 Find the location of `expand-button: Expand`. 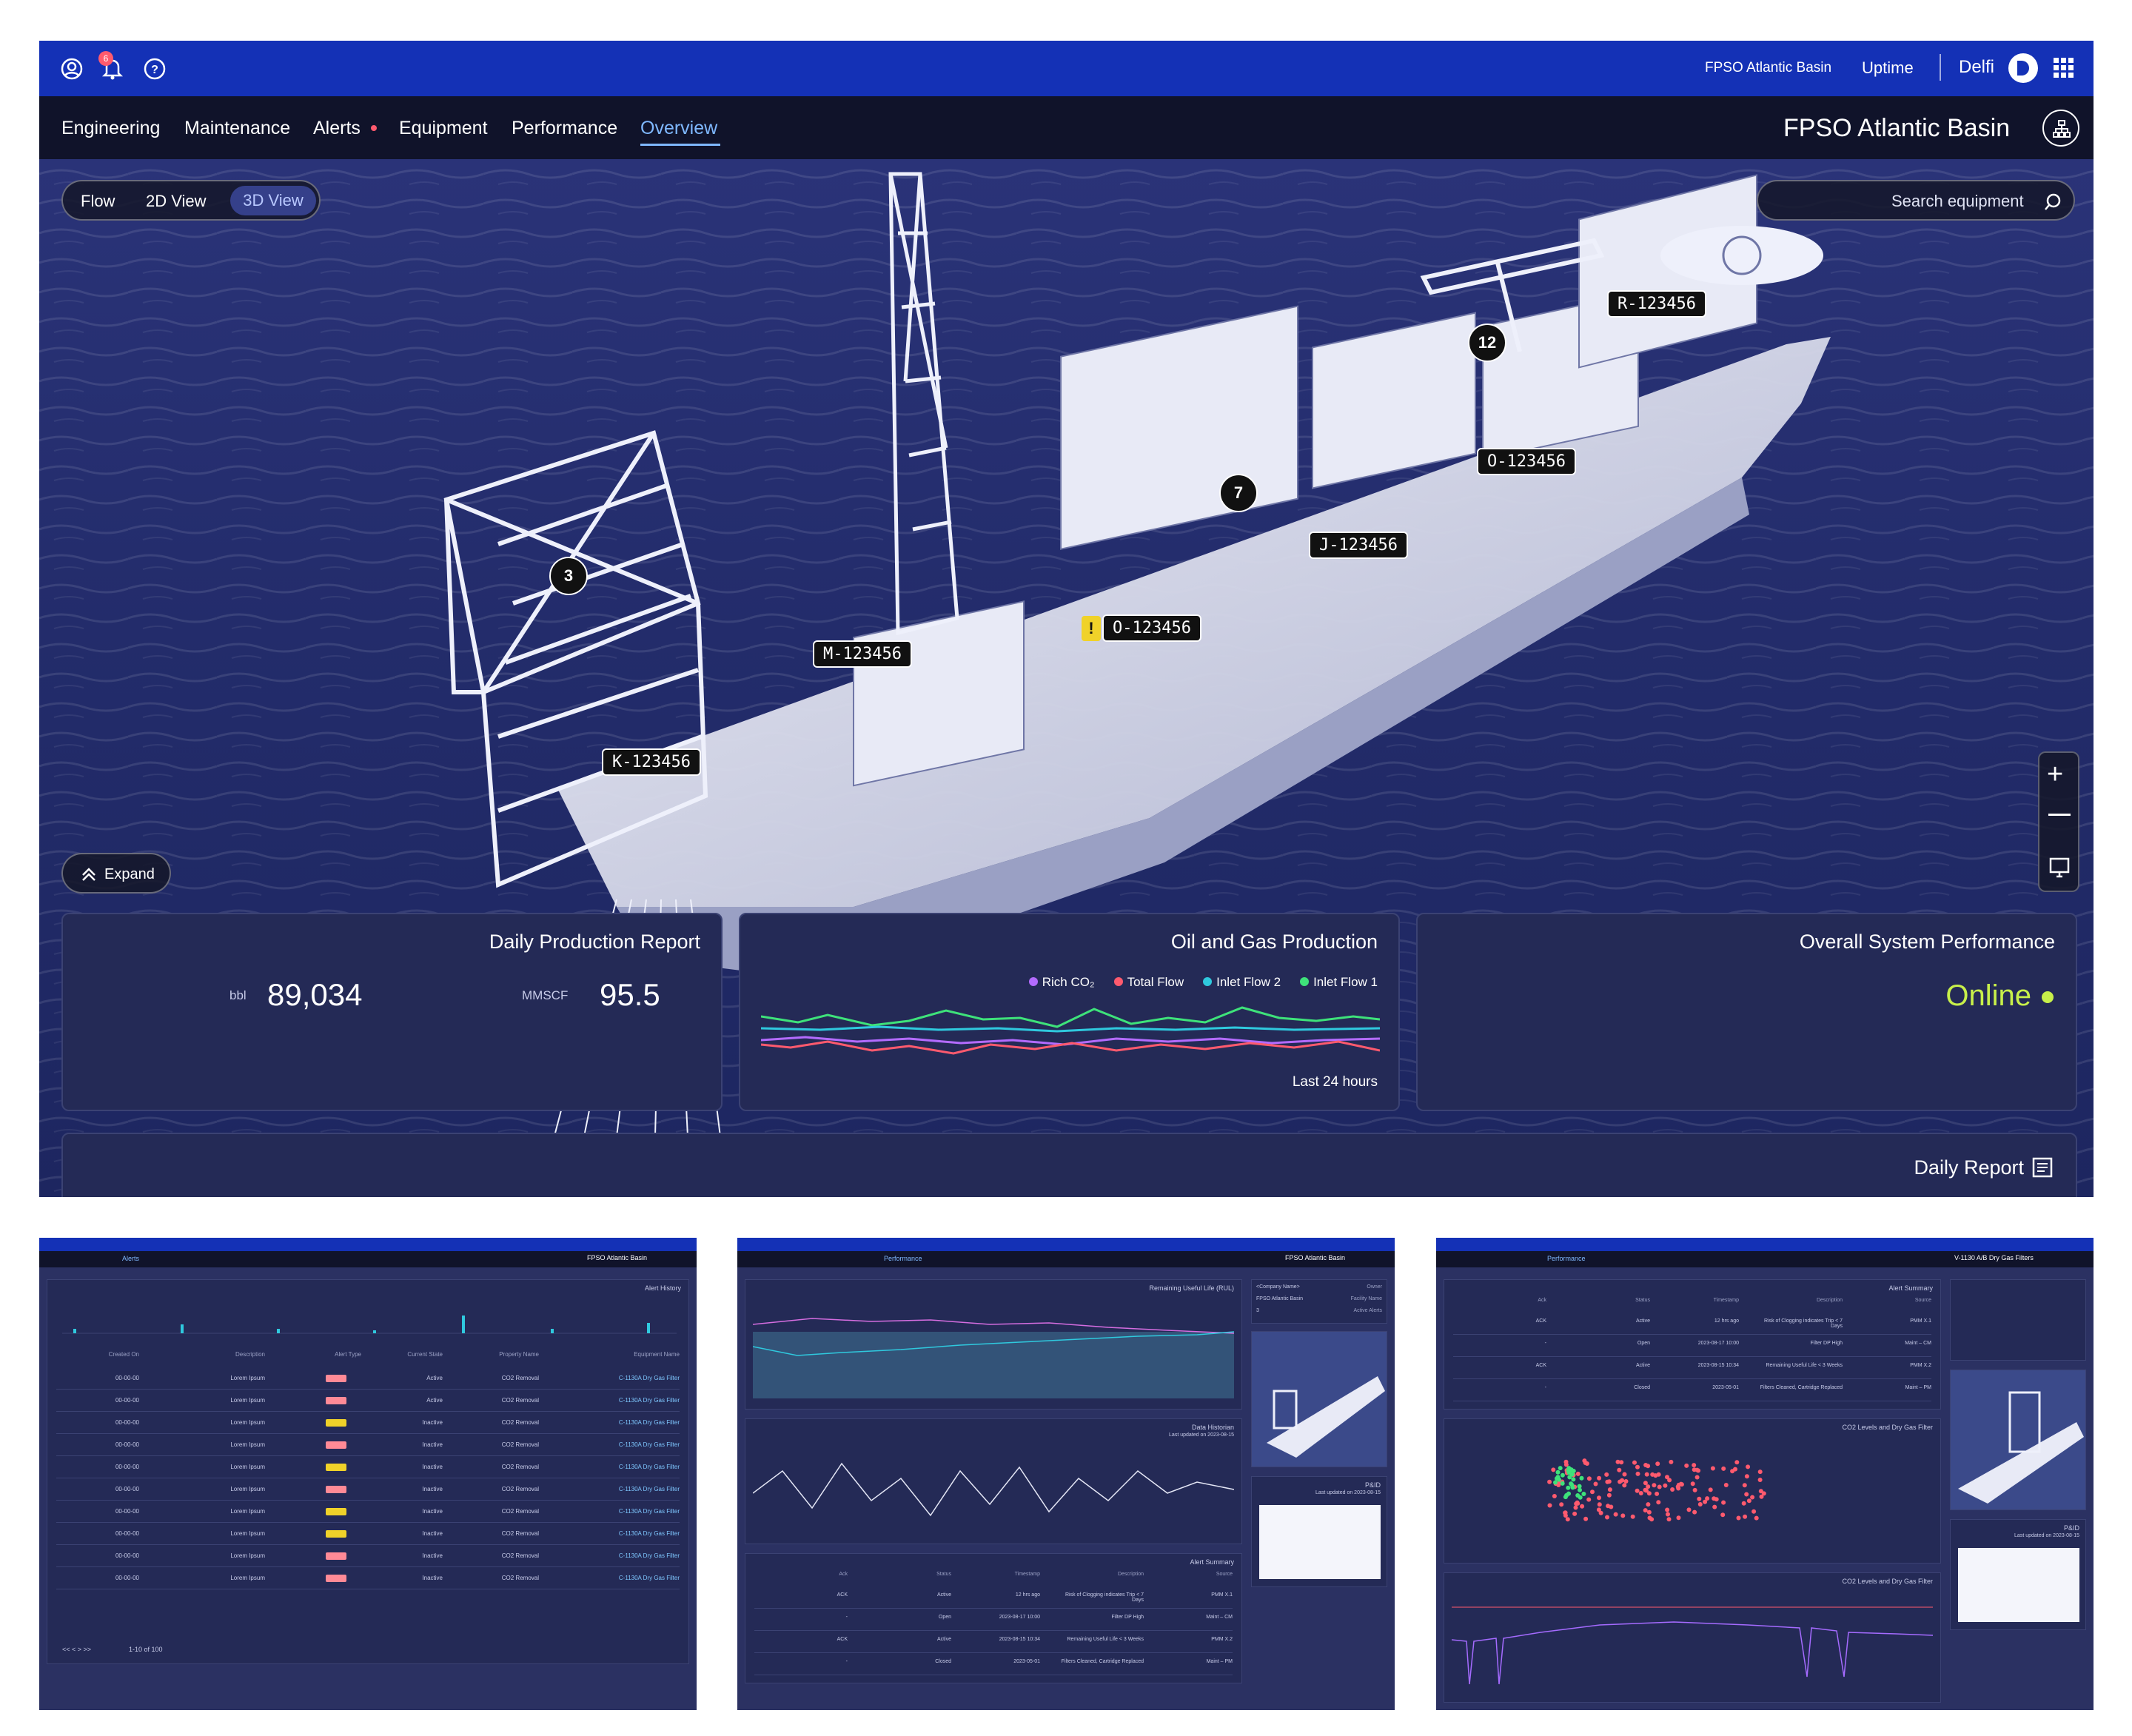

expand-button: Expand is located at coordinates (116, 873).